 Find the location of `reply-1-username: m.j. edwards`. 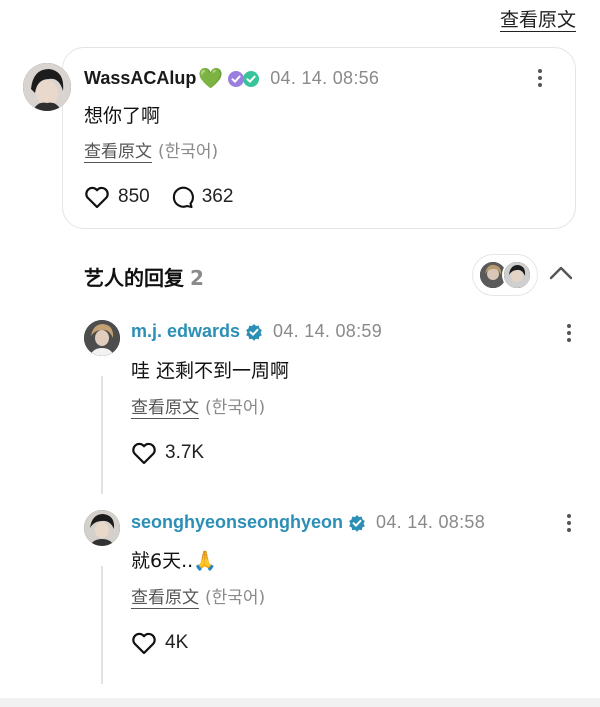

reply-1-username: m.j. edwards is located at coordinates (185, 331).